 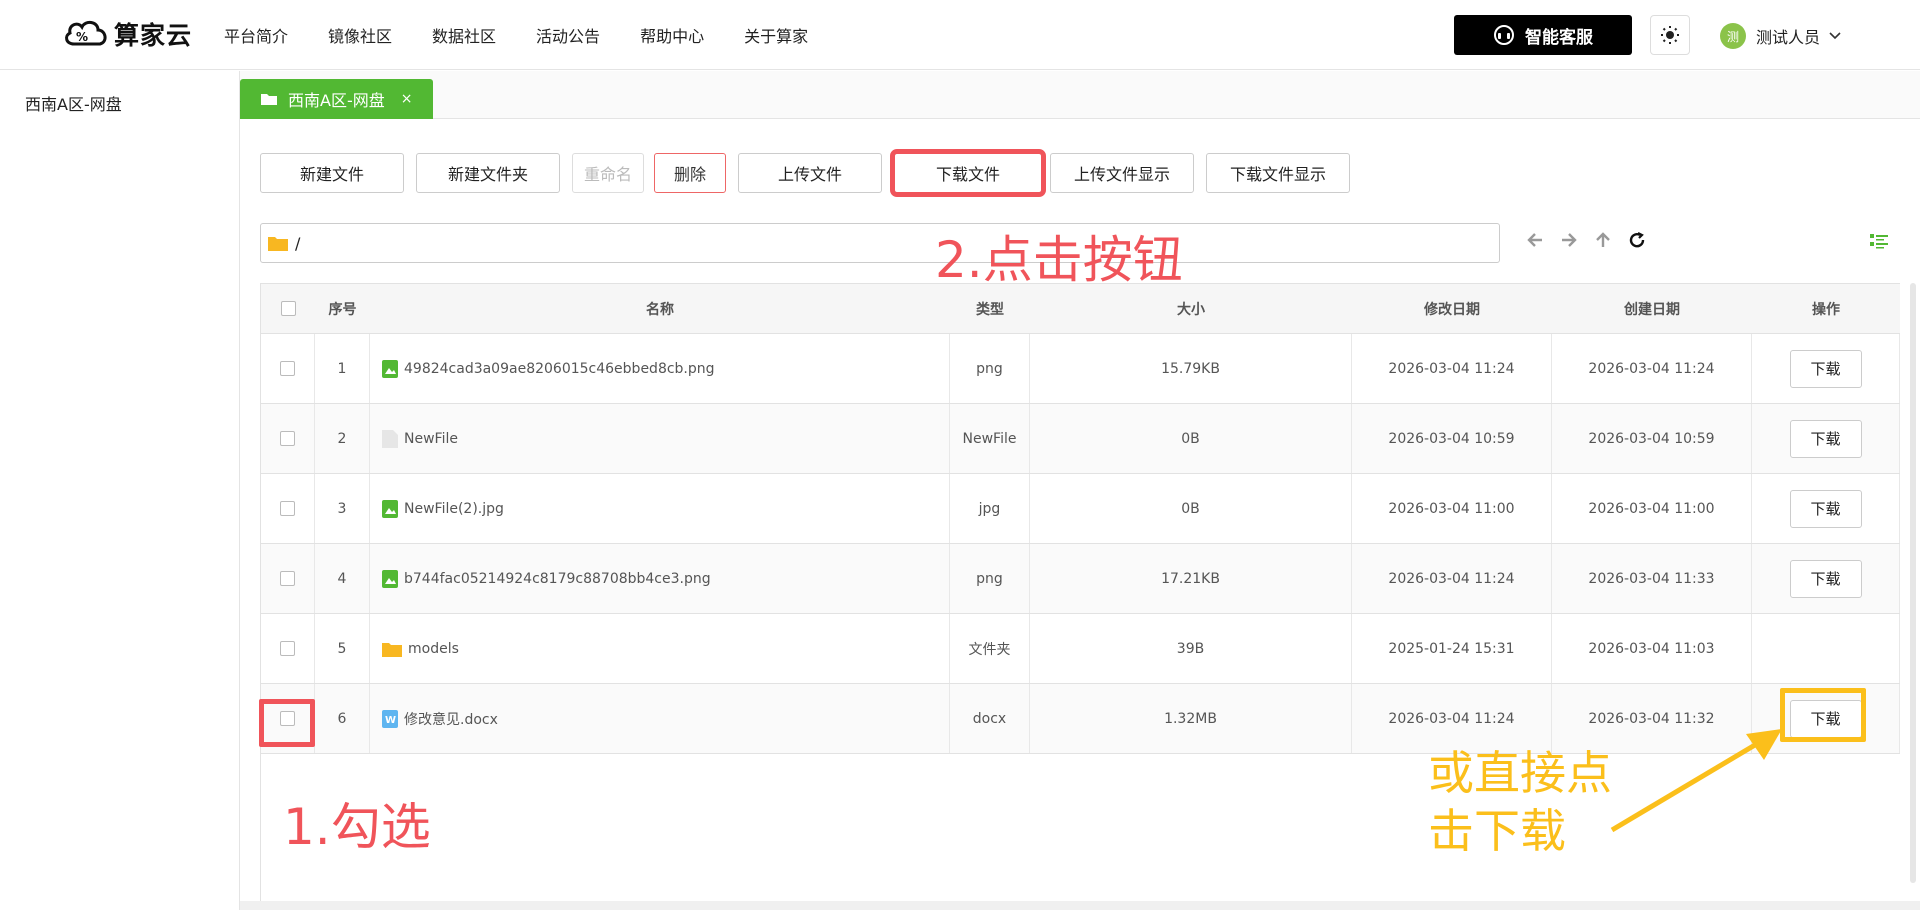 What do you see at coordinates (451, 719) in the screenshot?
I see `row-name: 修改意见.docx` at bounding box center [451, 719].